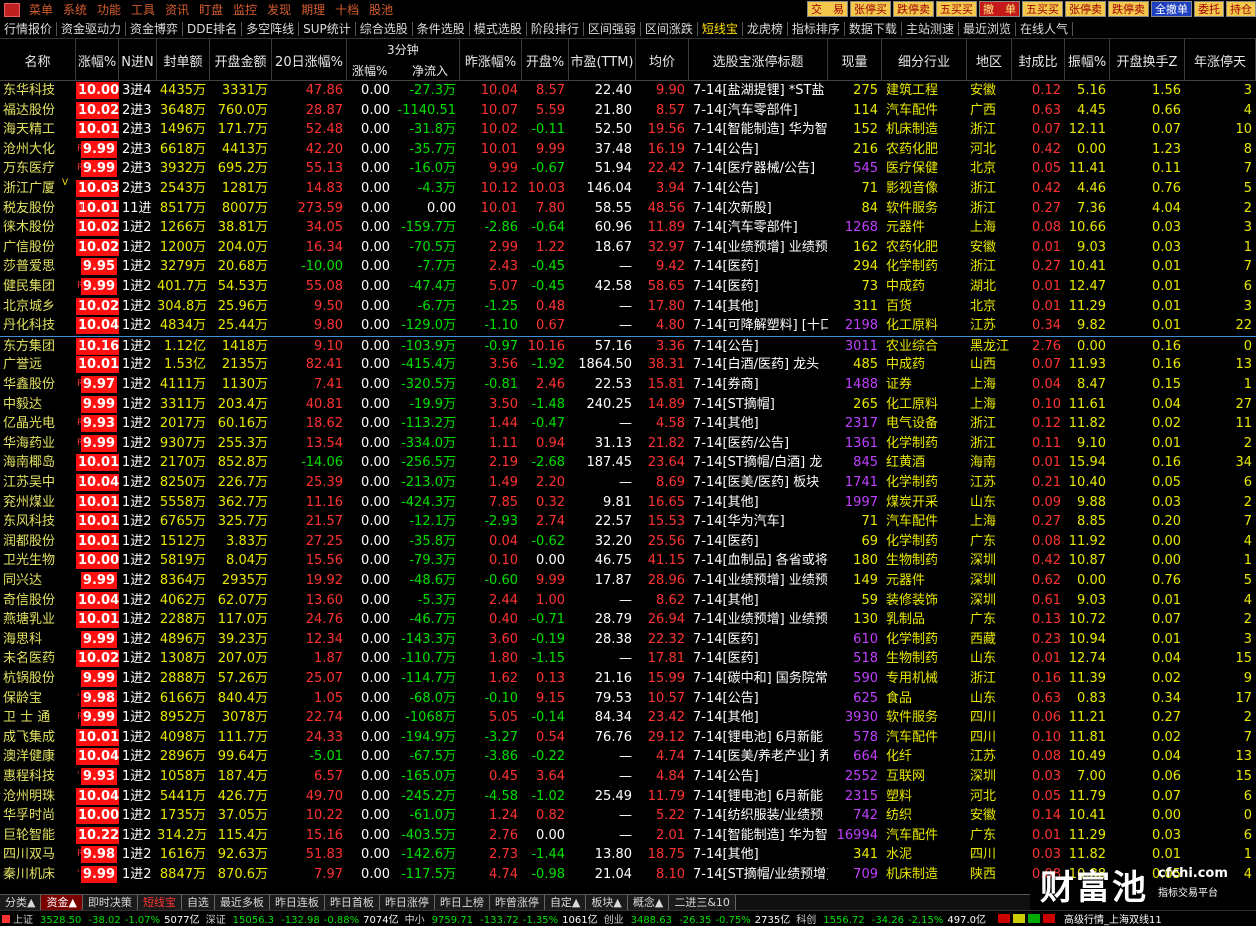 Image resolution: width=1256 pixels, height=926 pixels. I want to click on index-2: 中小 9759.71 -133.72 -1.35% 1061亿, so click(501, 918).